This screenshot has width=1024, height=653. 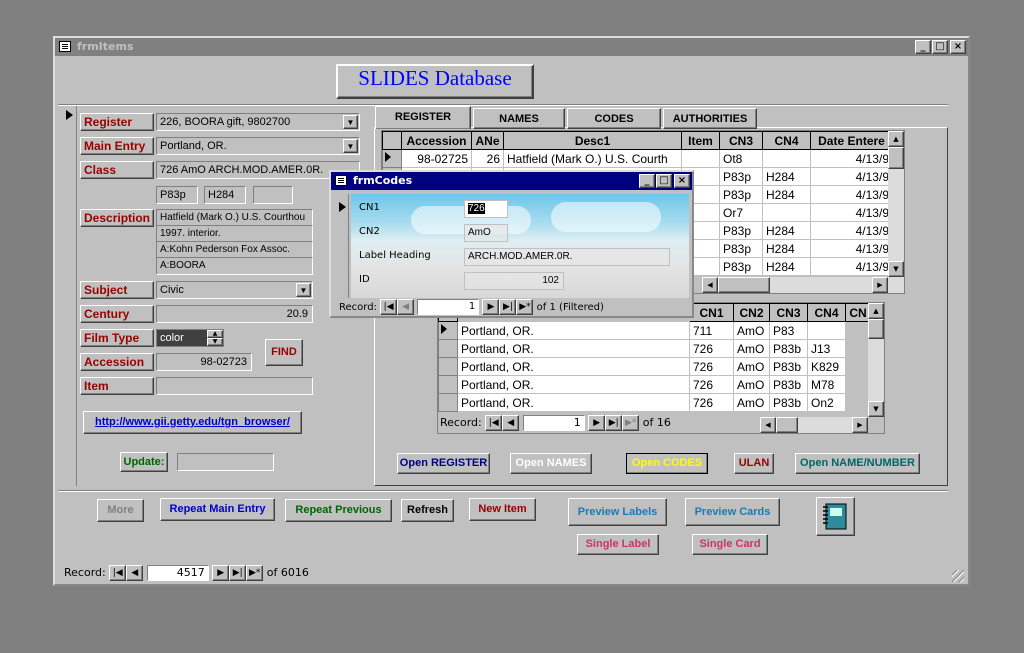 What do you see at coordinates (732, 512) in the screenshot?
I see `preview-cards-button: Preview Cards` at bounding box center [732, 512].